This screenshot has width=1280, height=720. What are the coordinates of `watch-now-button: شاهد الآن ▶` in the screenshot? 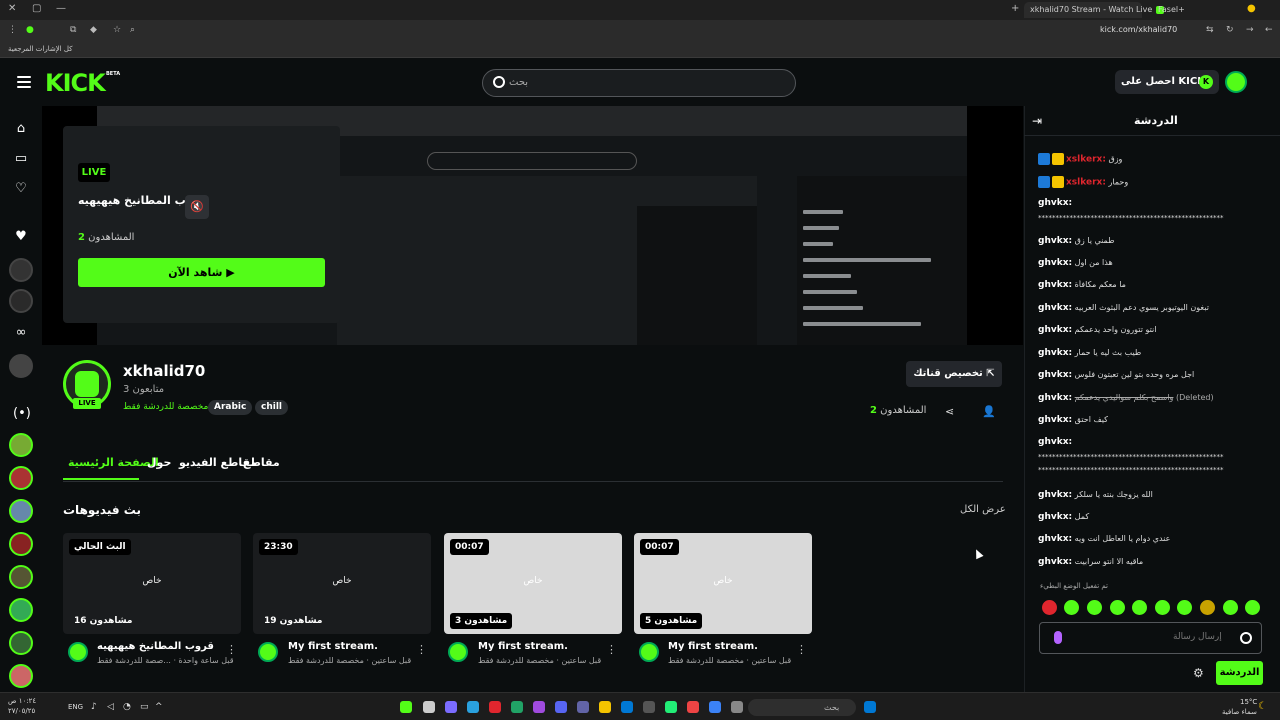 It's located at (201, 272).